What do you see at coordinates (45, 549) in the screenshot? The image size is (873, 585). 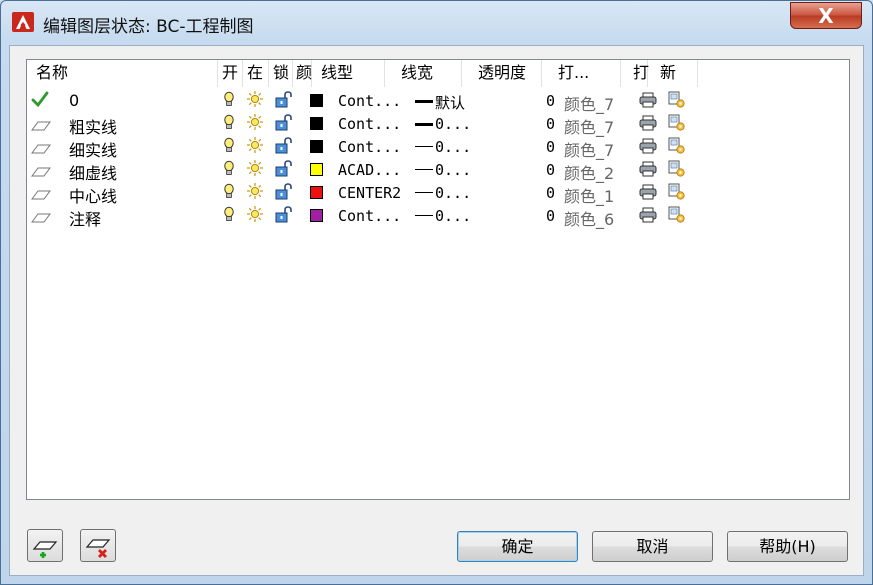 I see `new-layer-icon` at bounding box center [45, 549].